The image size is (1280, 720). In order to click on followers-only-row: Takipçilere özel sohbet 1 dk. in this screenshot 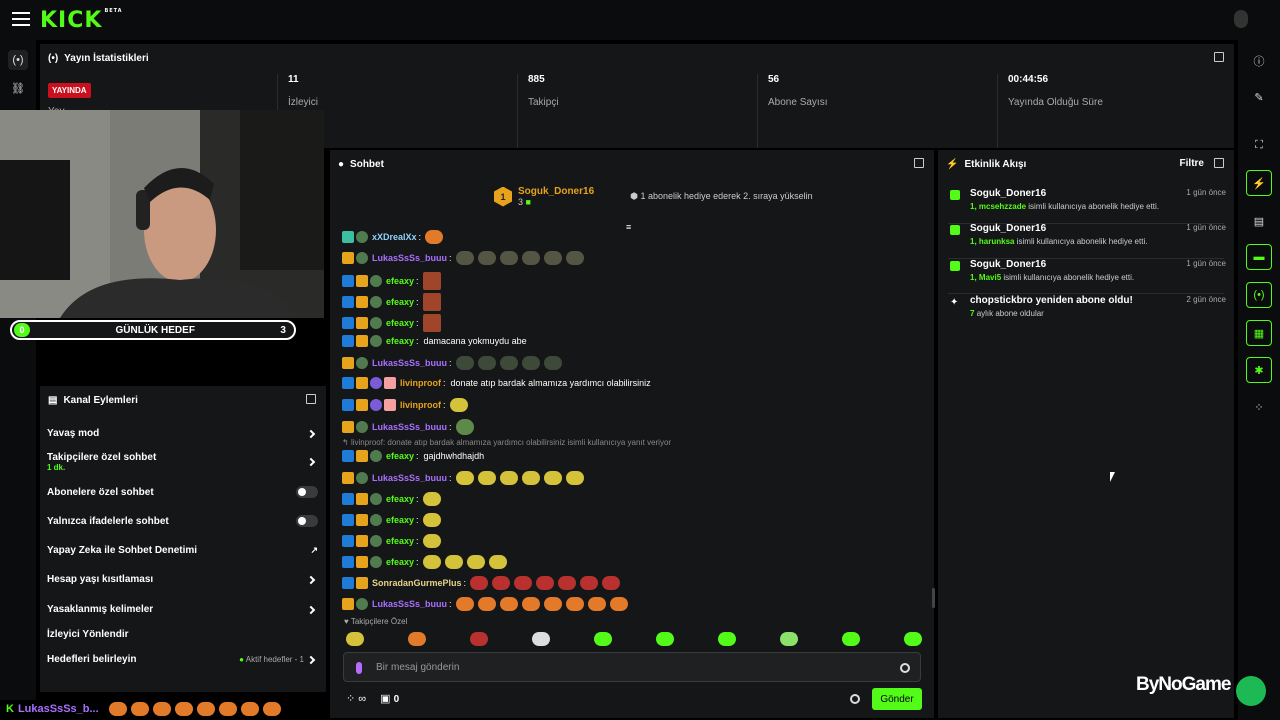, I will do `click(182, 462)`.